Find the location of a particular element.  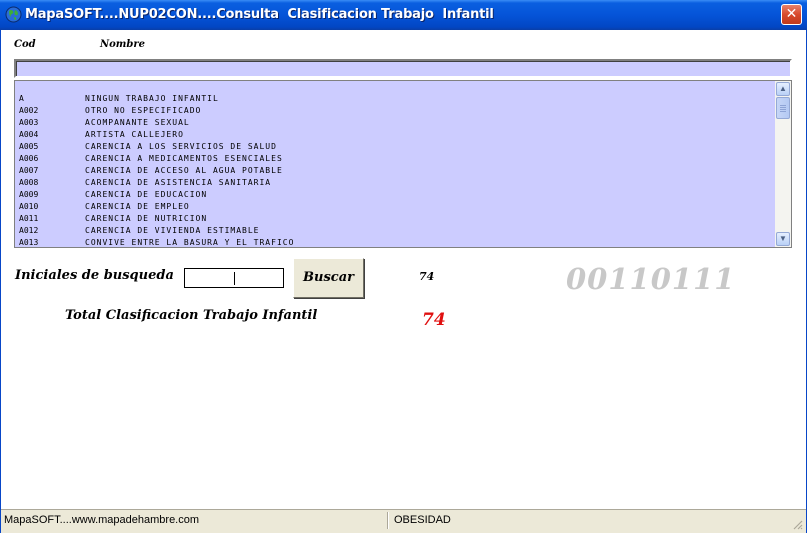

list-item-code: A is located at coordinates (21, 98).